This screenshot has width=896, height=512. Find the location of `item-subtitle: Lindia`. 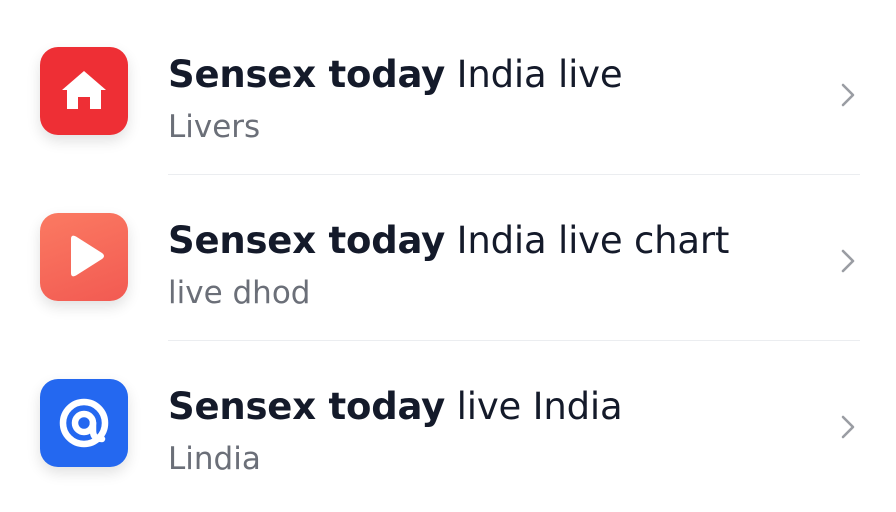

item-subtitle: Lindia is located at coordinates (214, 459).